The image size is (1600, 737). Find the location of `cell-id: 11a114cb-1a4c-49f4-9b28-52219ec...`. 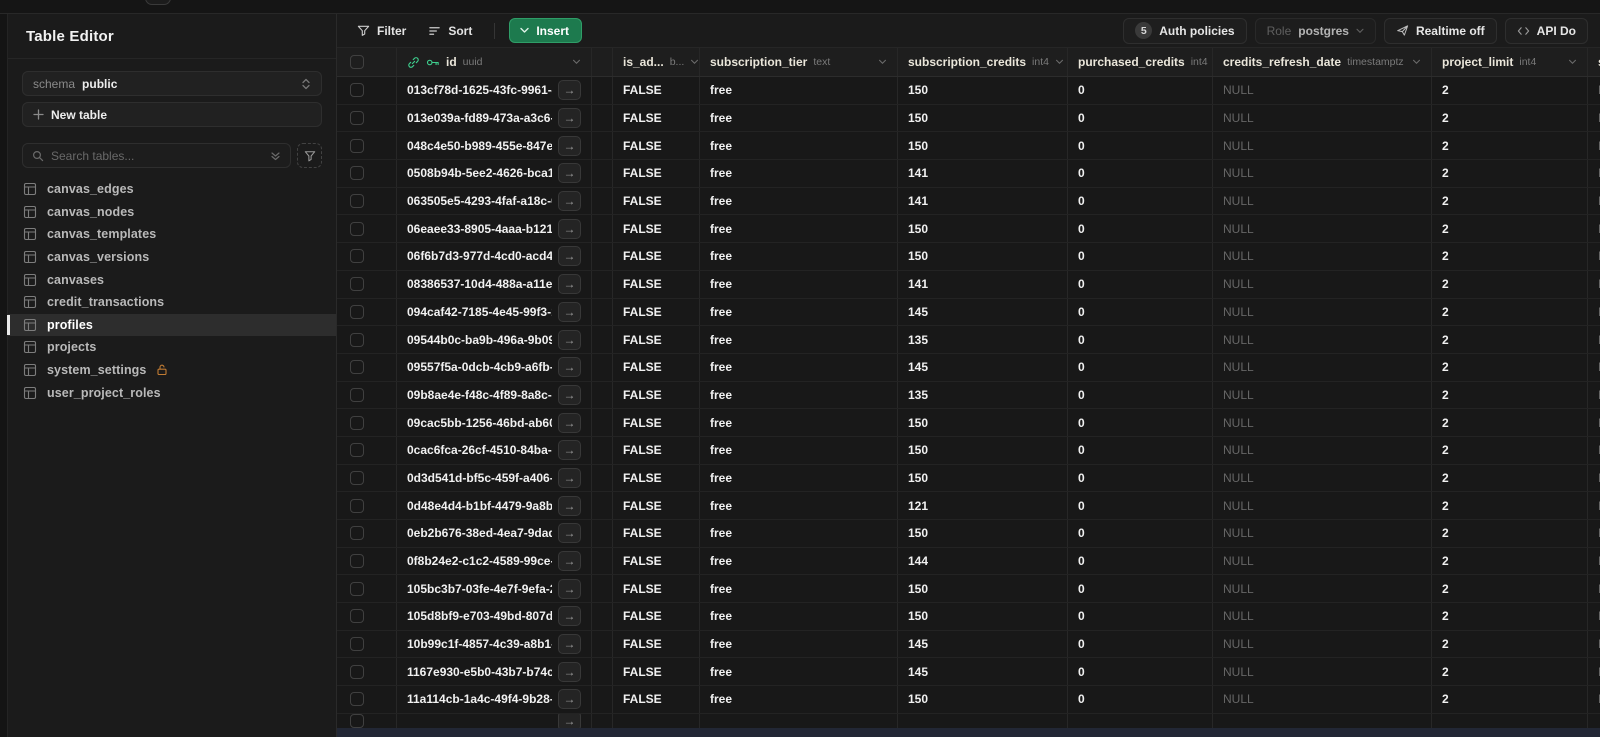

cell-id: 11a114cb-1a4c-49f4-9b28-52219ec... is located at coordinates (479, 699).